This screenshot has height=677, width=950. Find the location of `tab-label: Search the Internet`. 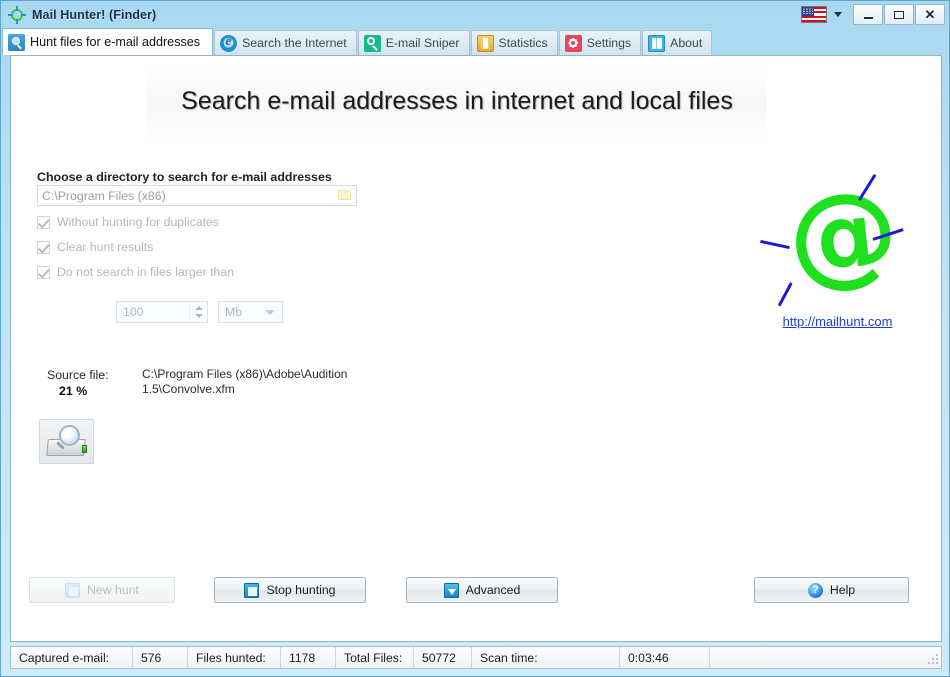

tab-label: Search the Internet is located at coordinates (294, 43).